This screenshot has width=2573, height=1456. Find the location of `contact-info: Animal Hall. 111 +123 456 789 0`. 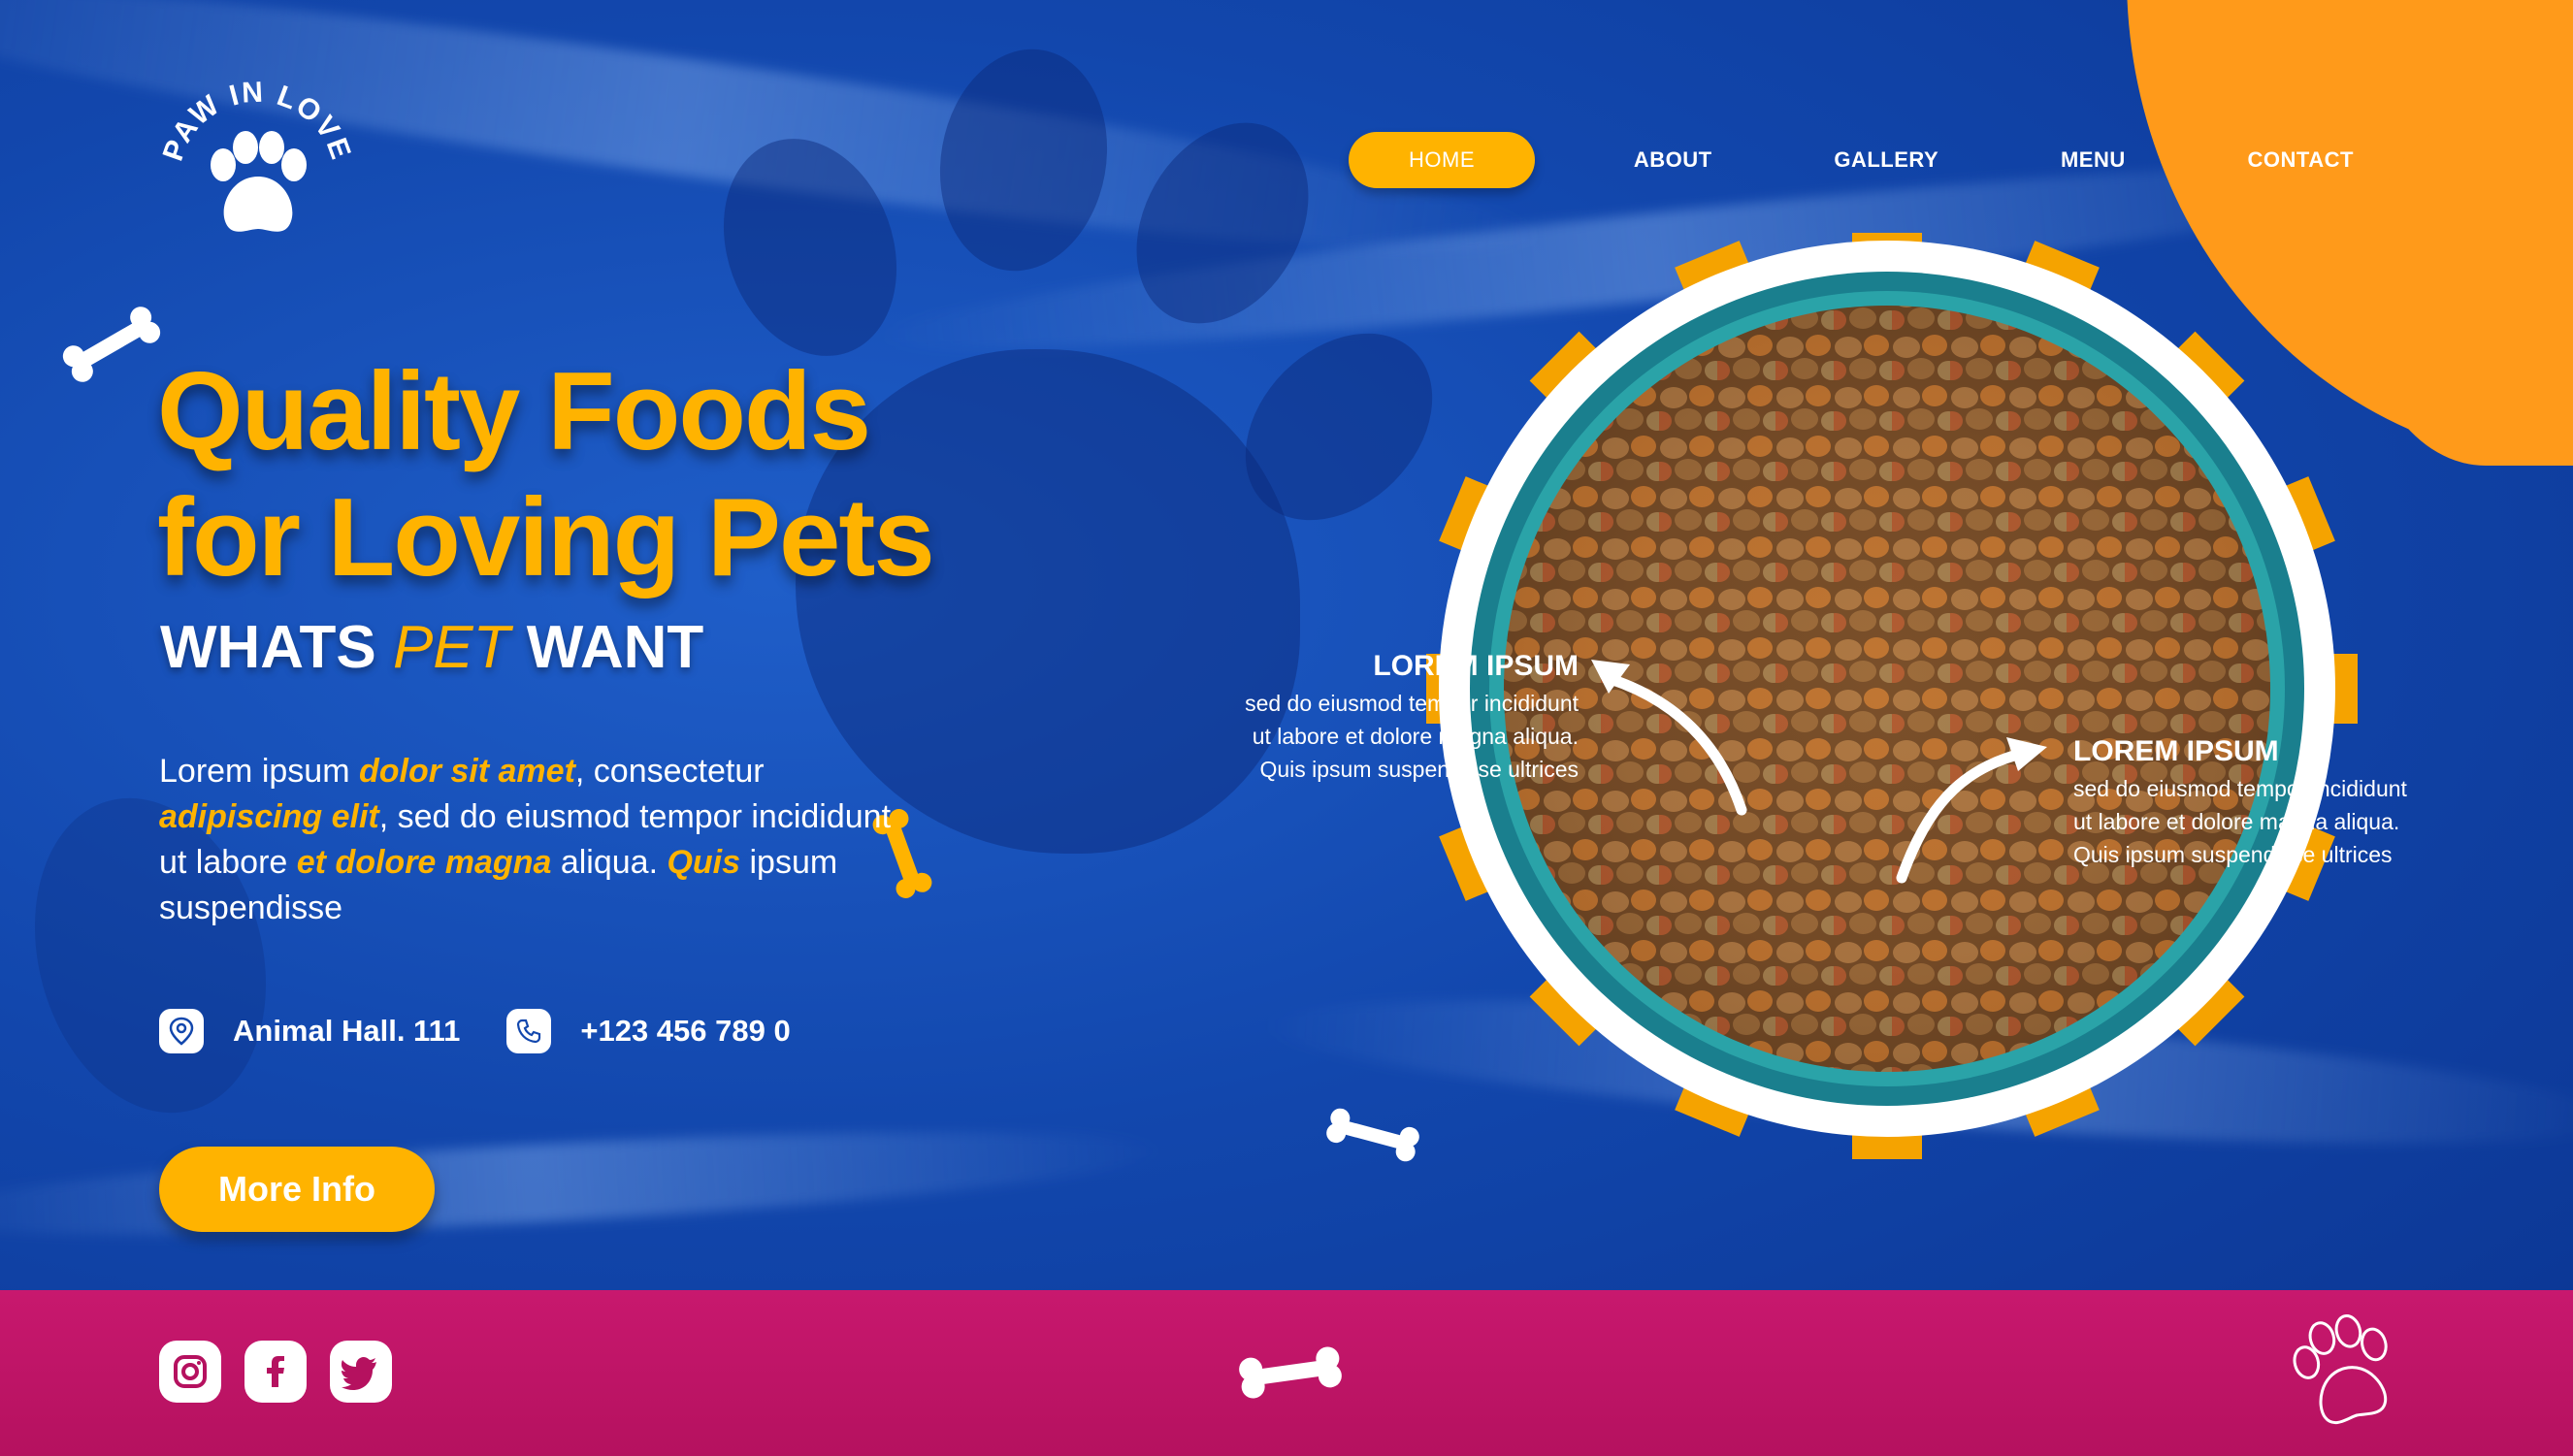

contact-info: Animal Hall. 111 +123 456 789 0 is located at coordinates (475, 1031).